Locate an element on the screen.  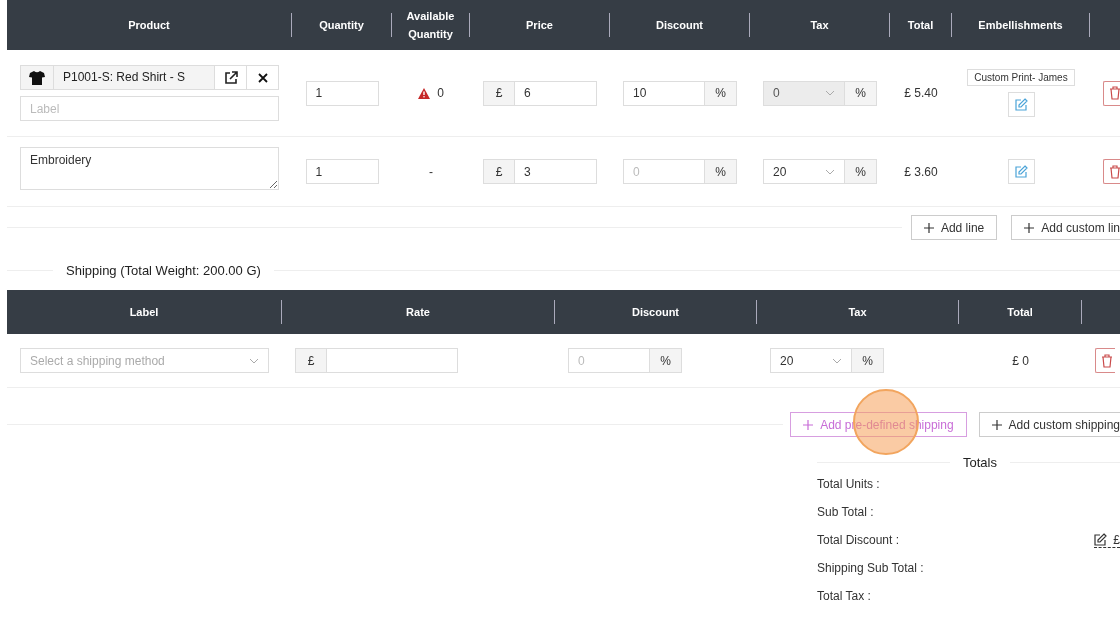
column-header: Rate is located at coordinates (418, 312).